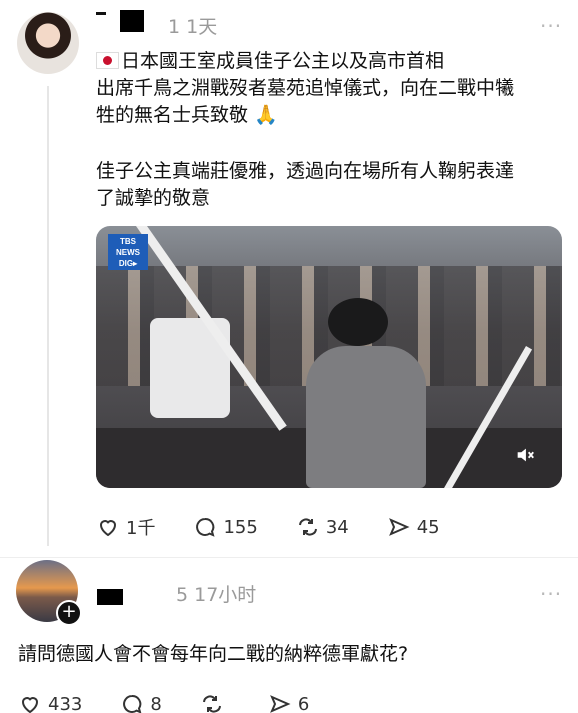 The image size is (578, 713). I want to click on reply-timestamp: 5 17小时, so click(216, 595).